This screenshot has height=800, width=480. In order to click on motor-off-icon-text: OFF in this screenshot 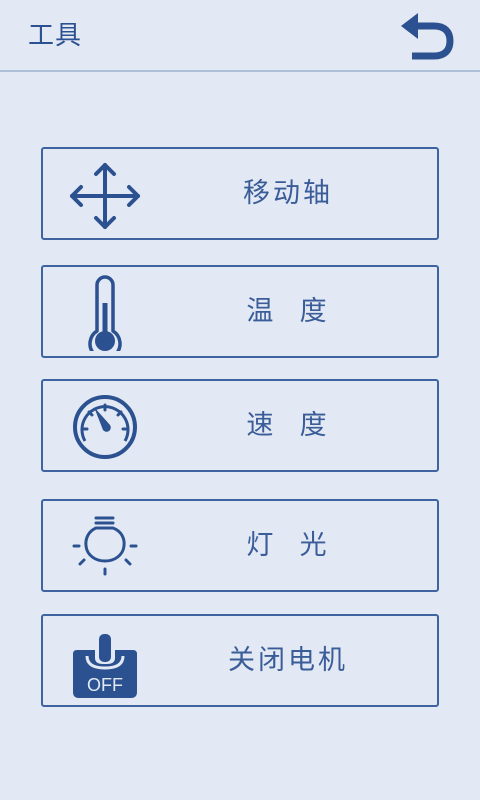, I will do `click(105, 685)`.